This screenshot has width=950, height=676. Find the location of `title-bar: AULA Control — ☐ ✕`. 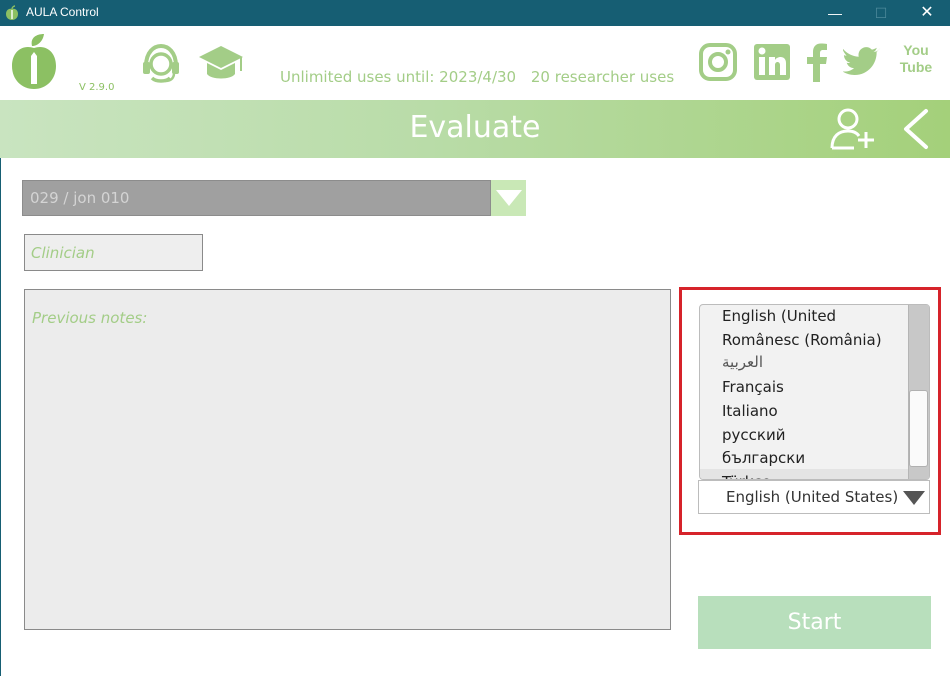

title-bar: AULA Control — ☐ ✕ is located at coordinates (475, 13).